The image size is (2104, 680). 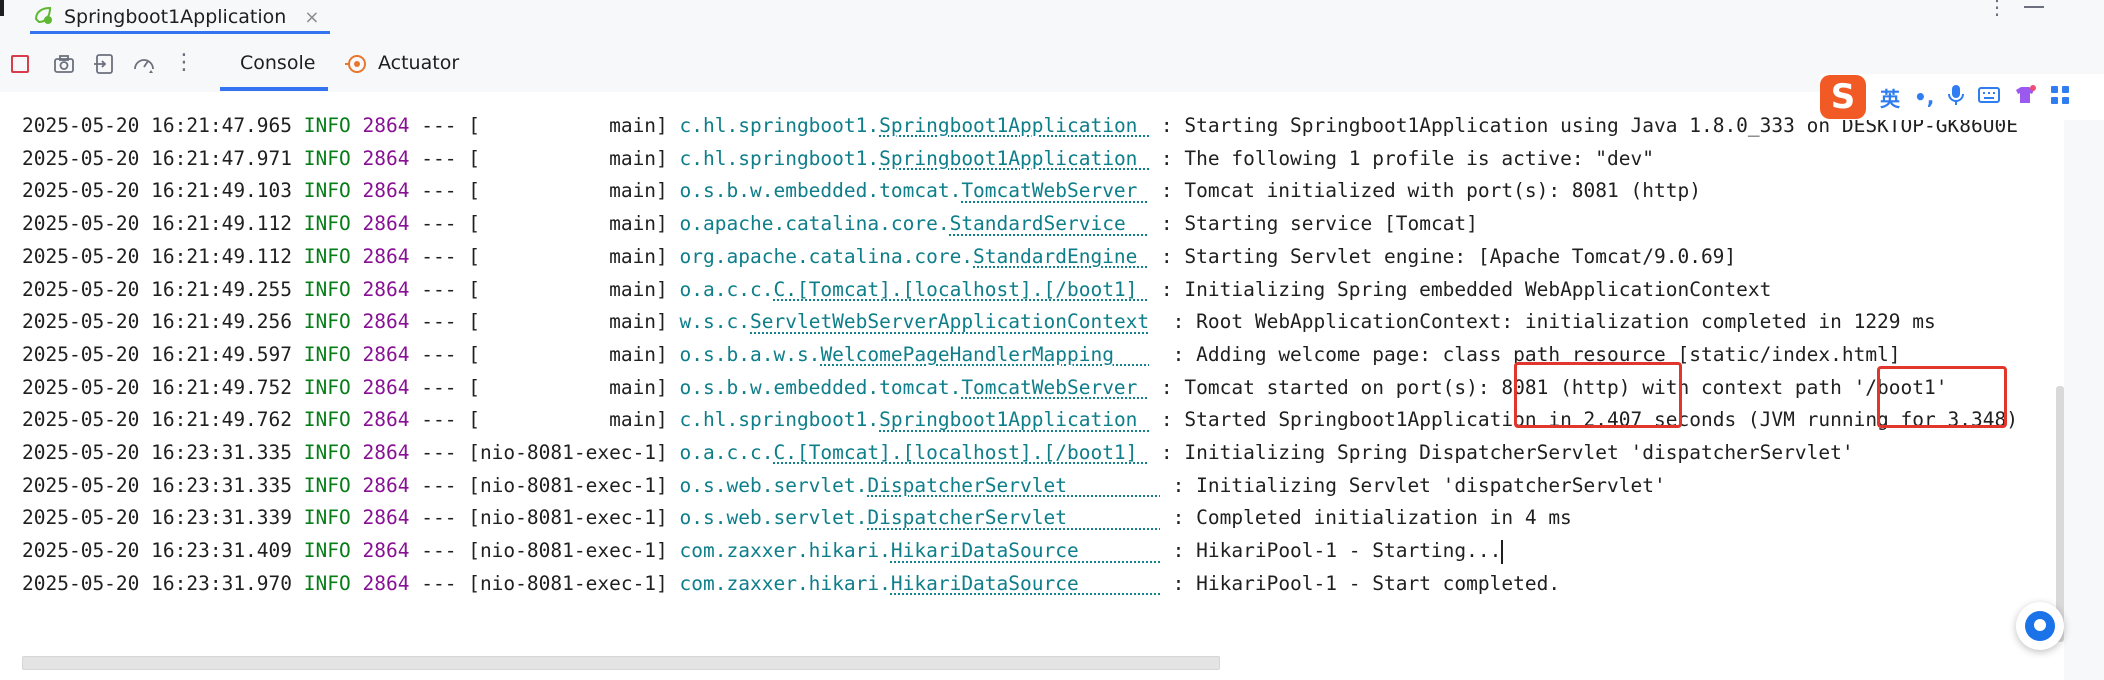 I want to click on ime-toolbar: S 英 •,, so click(x=1962, y=97).